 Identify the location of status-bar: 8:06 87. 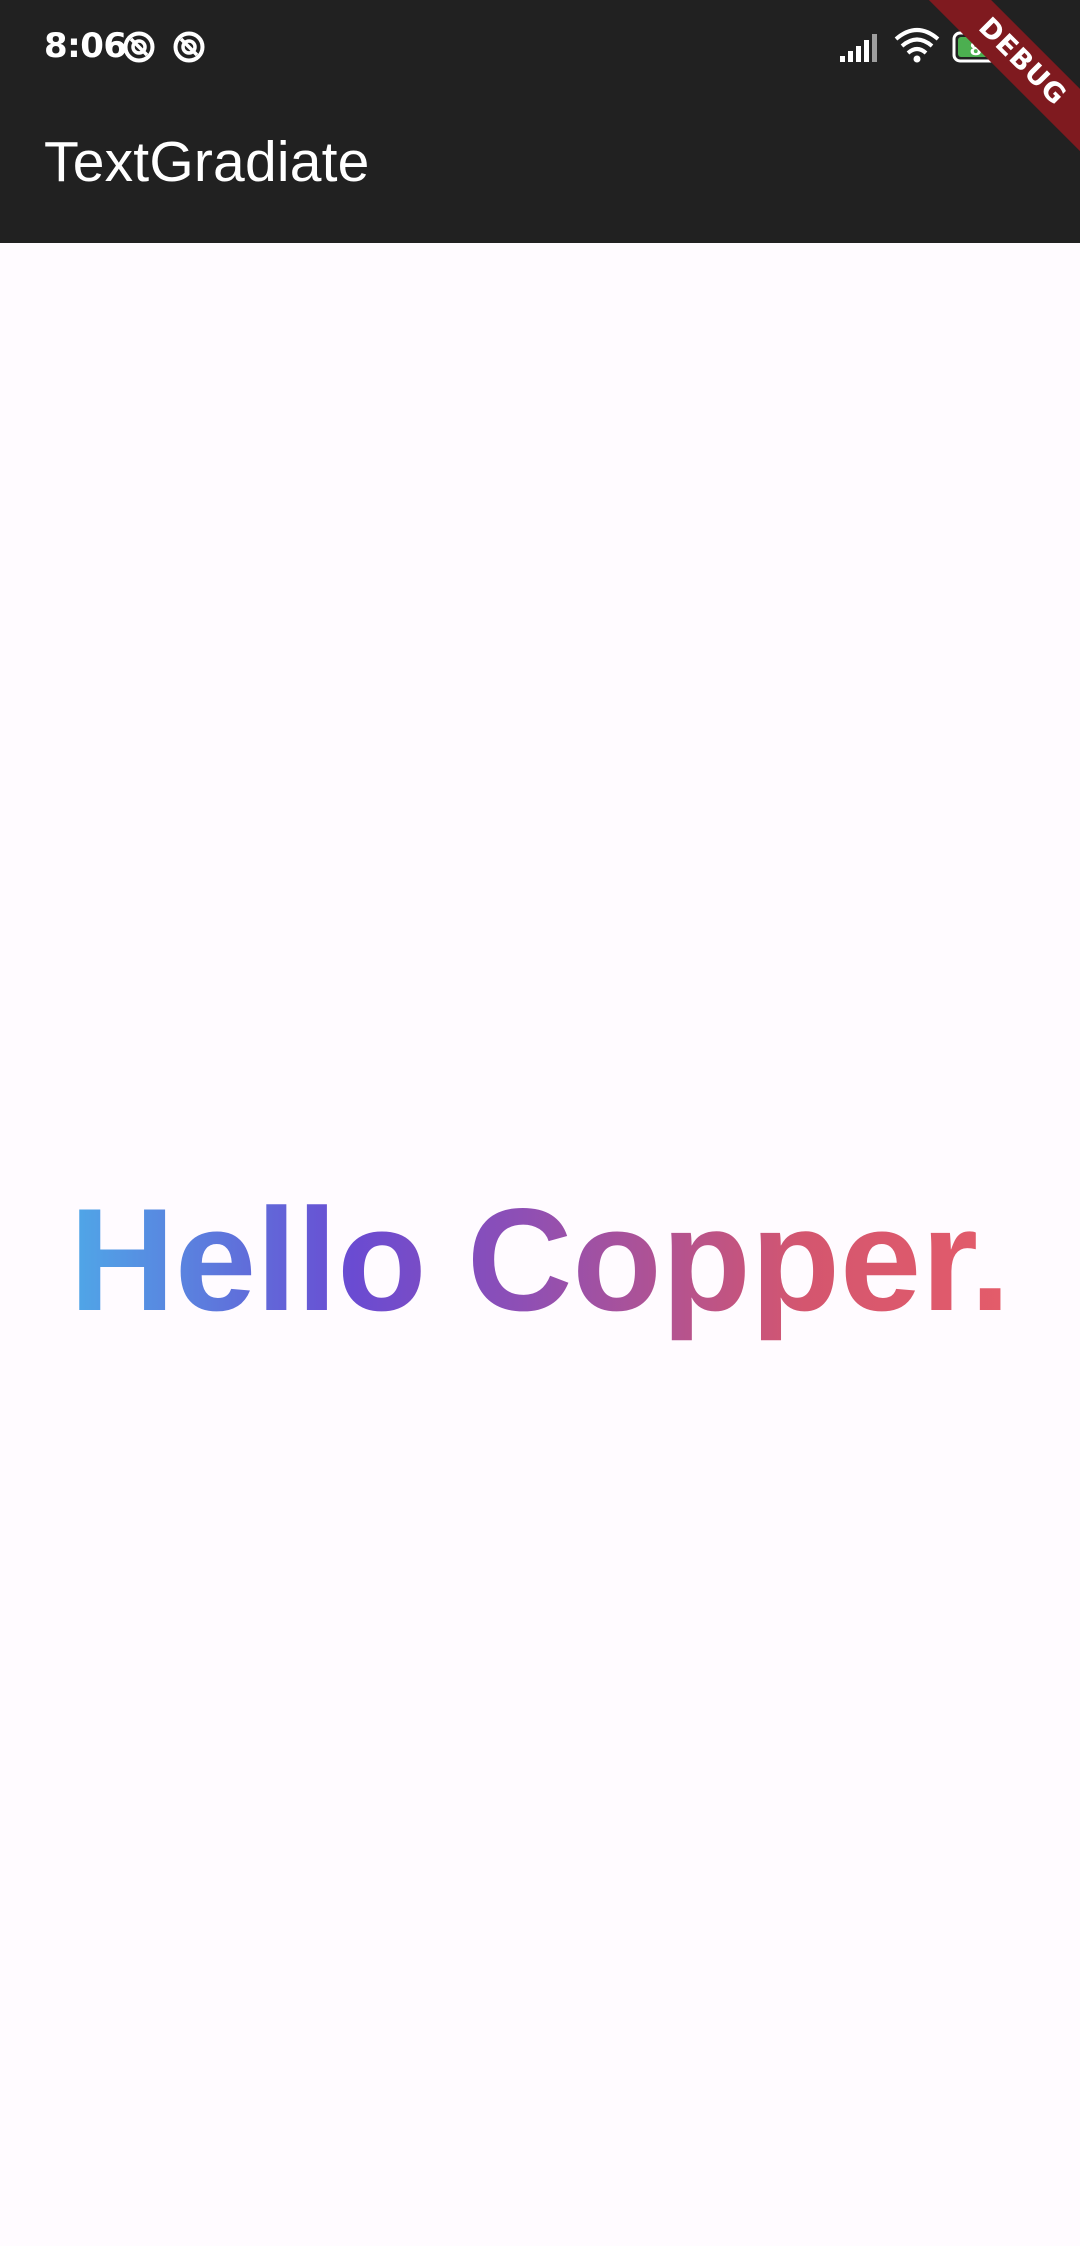
(540, 47).